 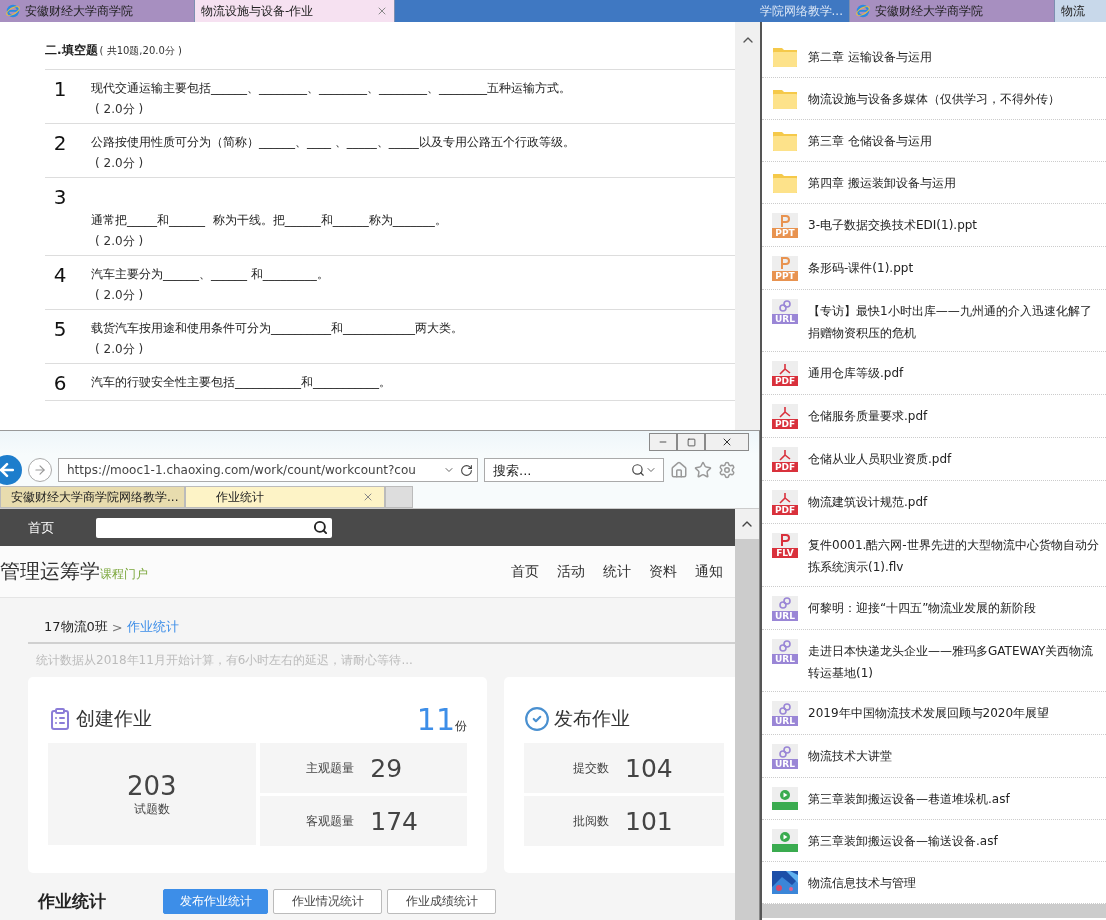 What do you see at coordinates (591, 821) in the screenshot?
I see `stat-label: 批阅数` at bounding box center [591, 821].